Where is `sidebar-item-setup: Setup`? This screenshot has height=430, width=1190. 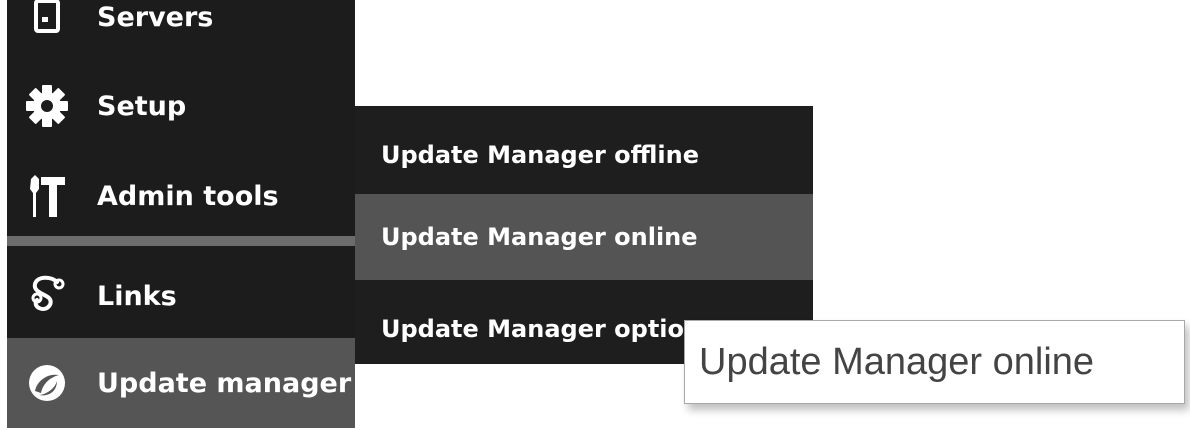
sidebar-item-setup: Setup is located at coordinates (181, 106).